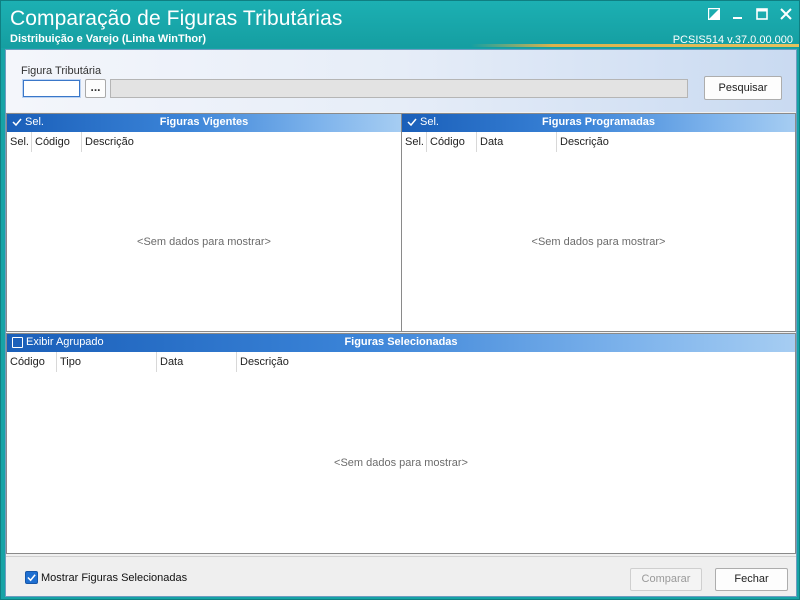  What do you see at coordinates (108, 39) in the screenshot?
I see `window-subtitle: Distribuição e Varejo (Linha WinThor)` at bounding box center [108, 39].